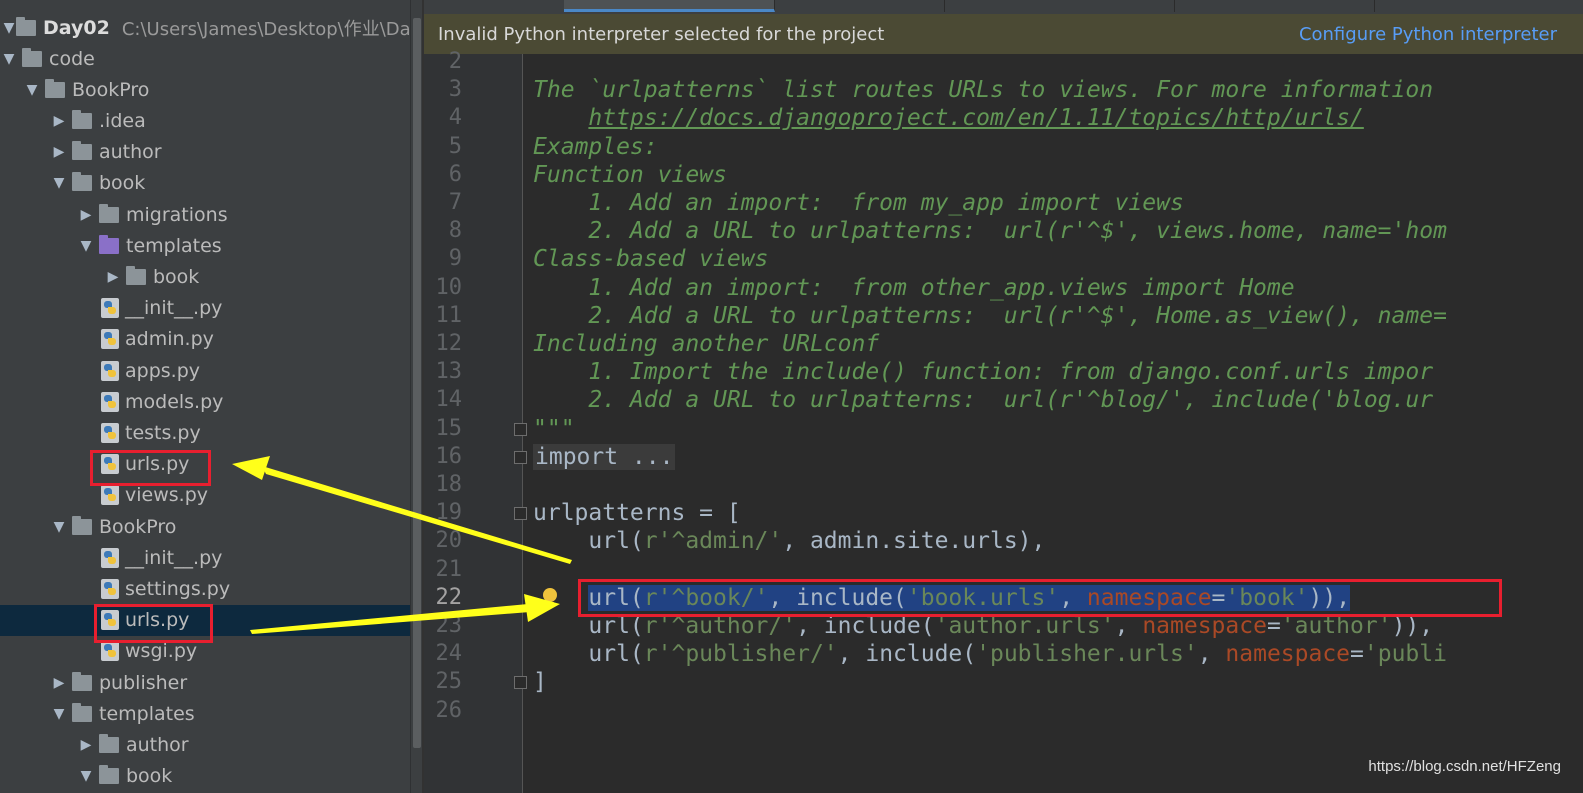  Describe the element at coordinates (205, 401) in the screenshot. I see `tree-item: models.py` at that location.